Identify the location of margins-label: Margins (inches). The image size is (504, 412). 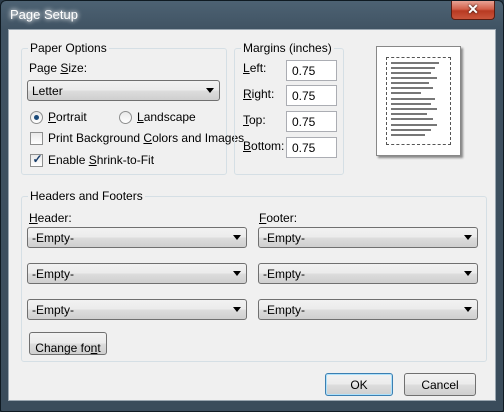
(287, 48).